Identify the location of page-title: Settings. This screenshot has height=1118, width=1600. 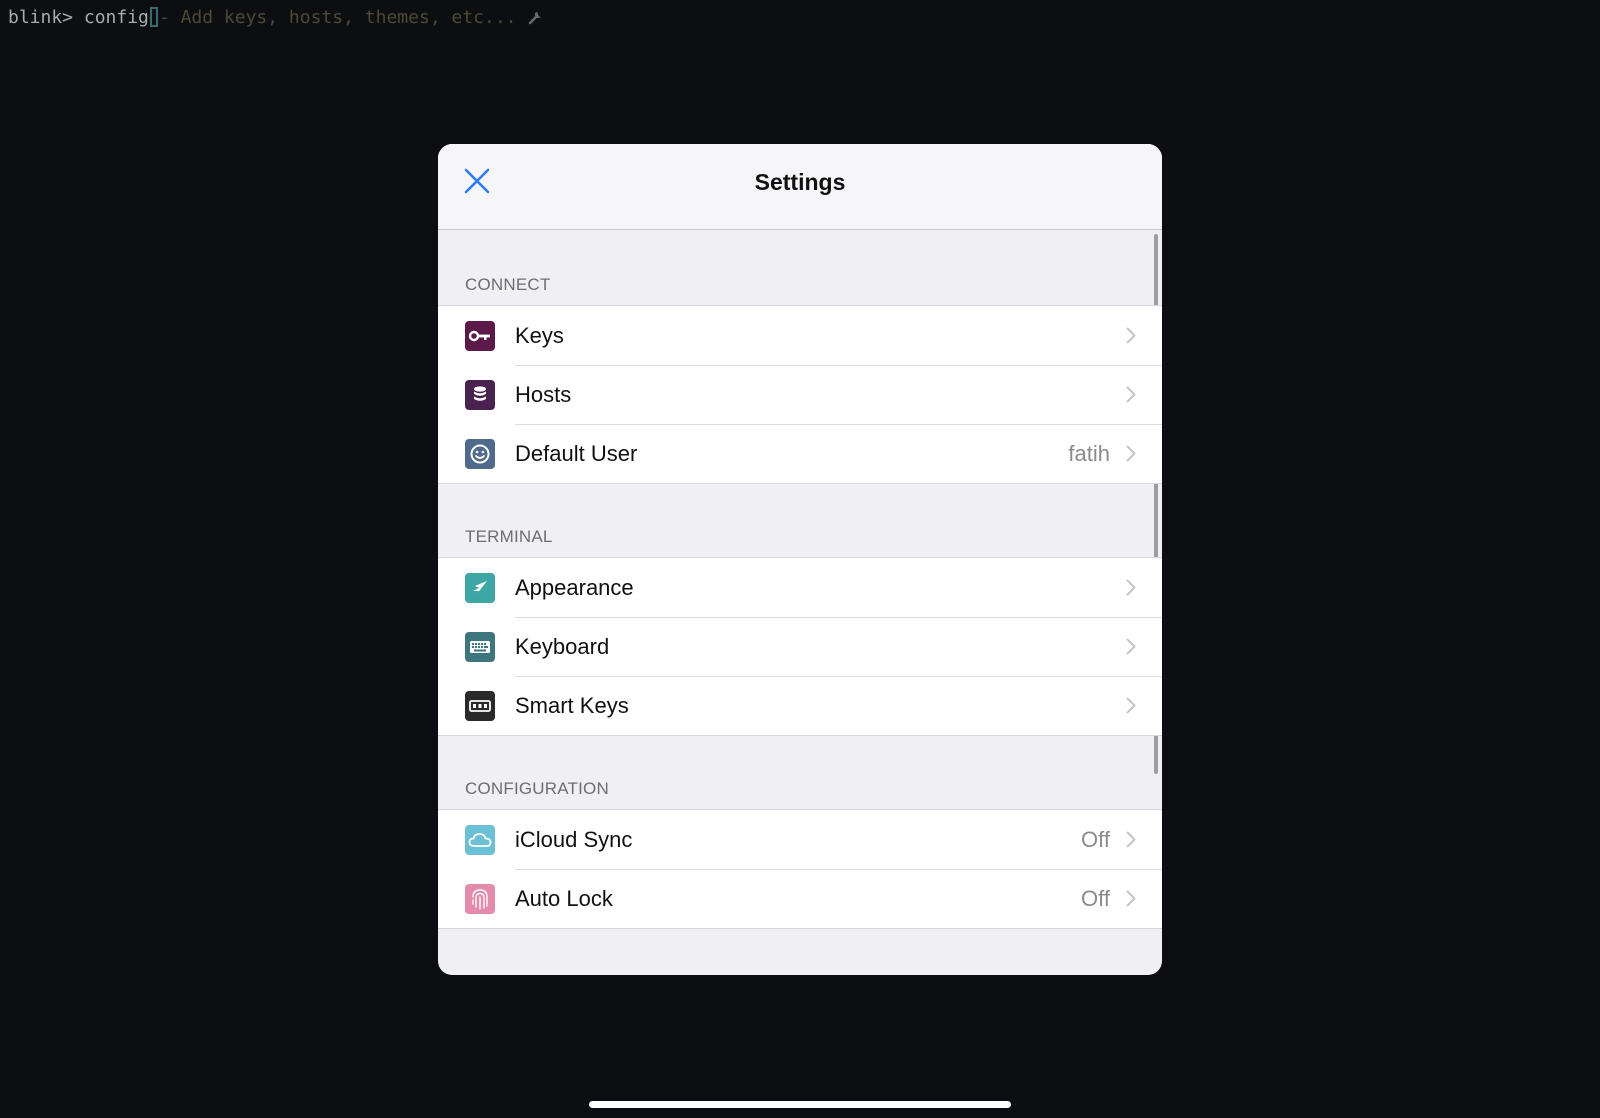
(800, 182).